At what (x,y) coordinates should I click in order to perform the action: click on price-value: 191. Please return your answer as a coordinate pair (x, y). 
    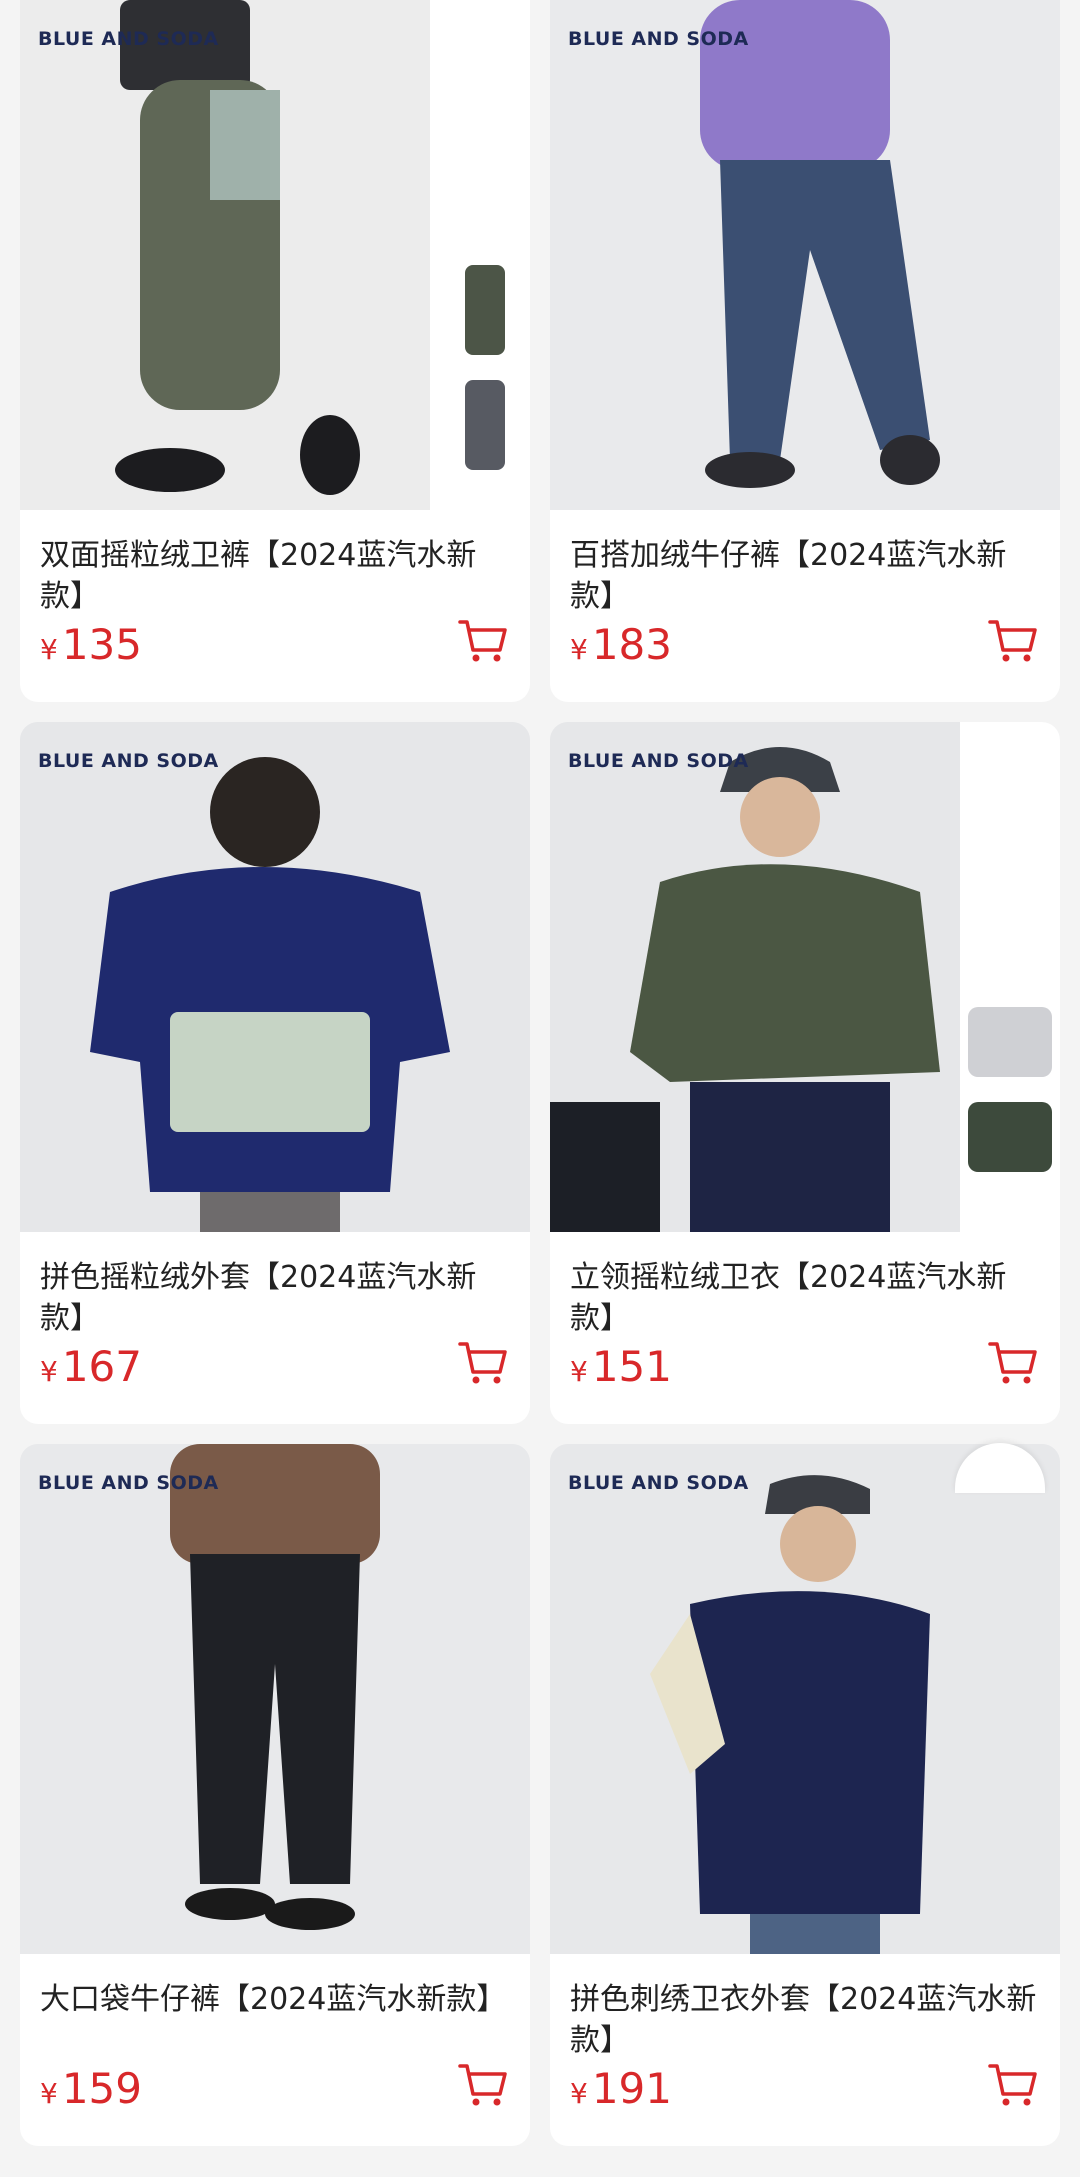
    Looking at the image, I should click on (631, 2088).